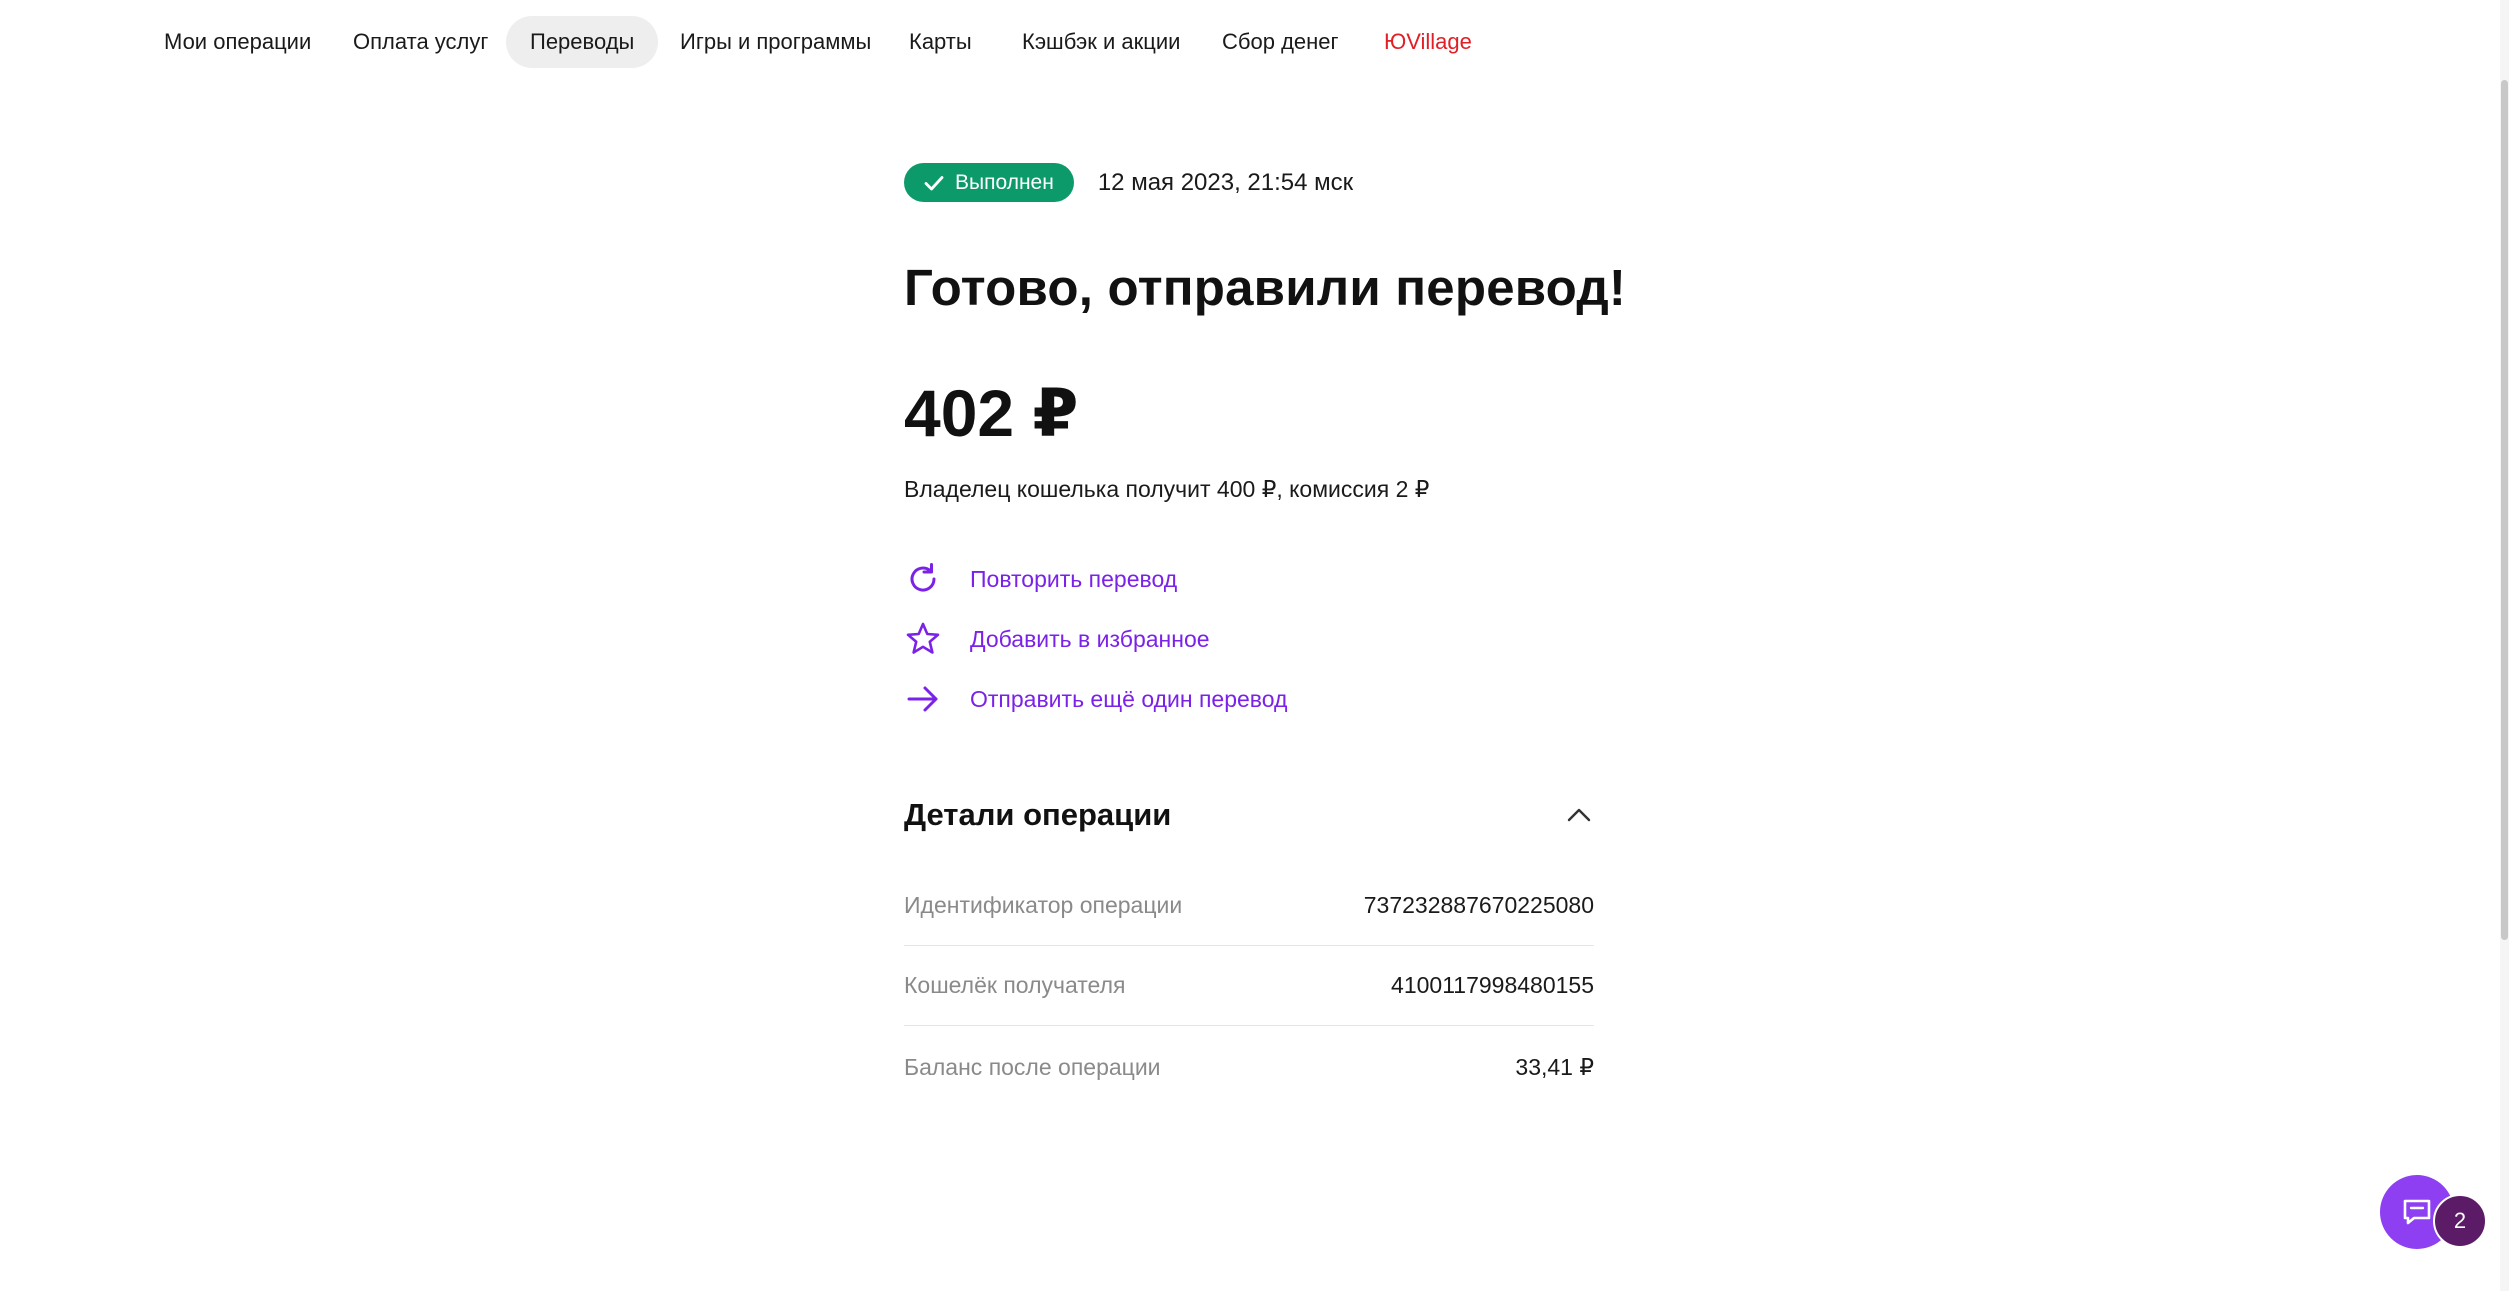 Image resolution: width=2509 pixels, height=1291 pixels. What do you see at coordinates (1129, 698) in the screenshot?
I see `send-another-label: Отправить ещё один перевод` at bounding box center [1129, 698].